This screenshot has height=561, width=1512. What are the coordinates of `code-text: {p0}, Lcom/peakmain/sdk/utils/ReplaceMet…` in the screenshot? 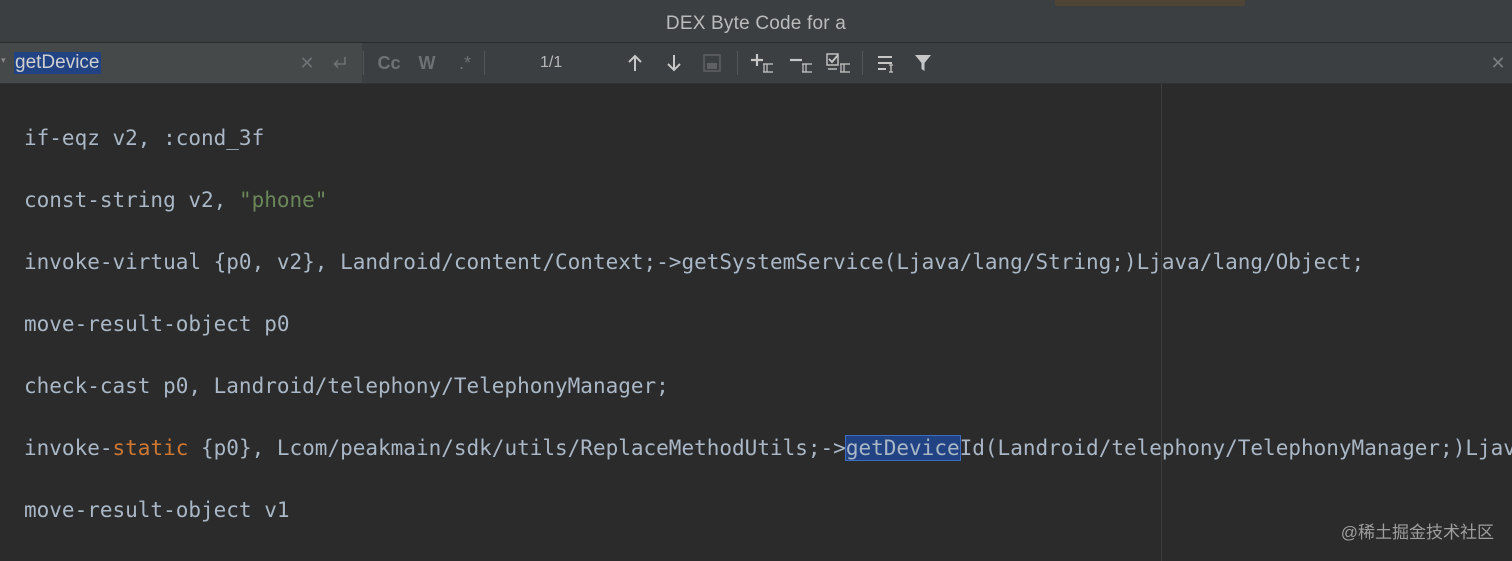 It's located at (517, 448).